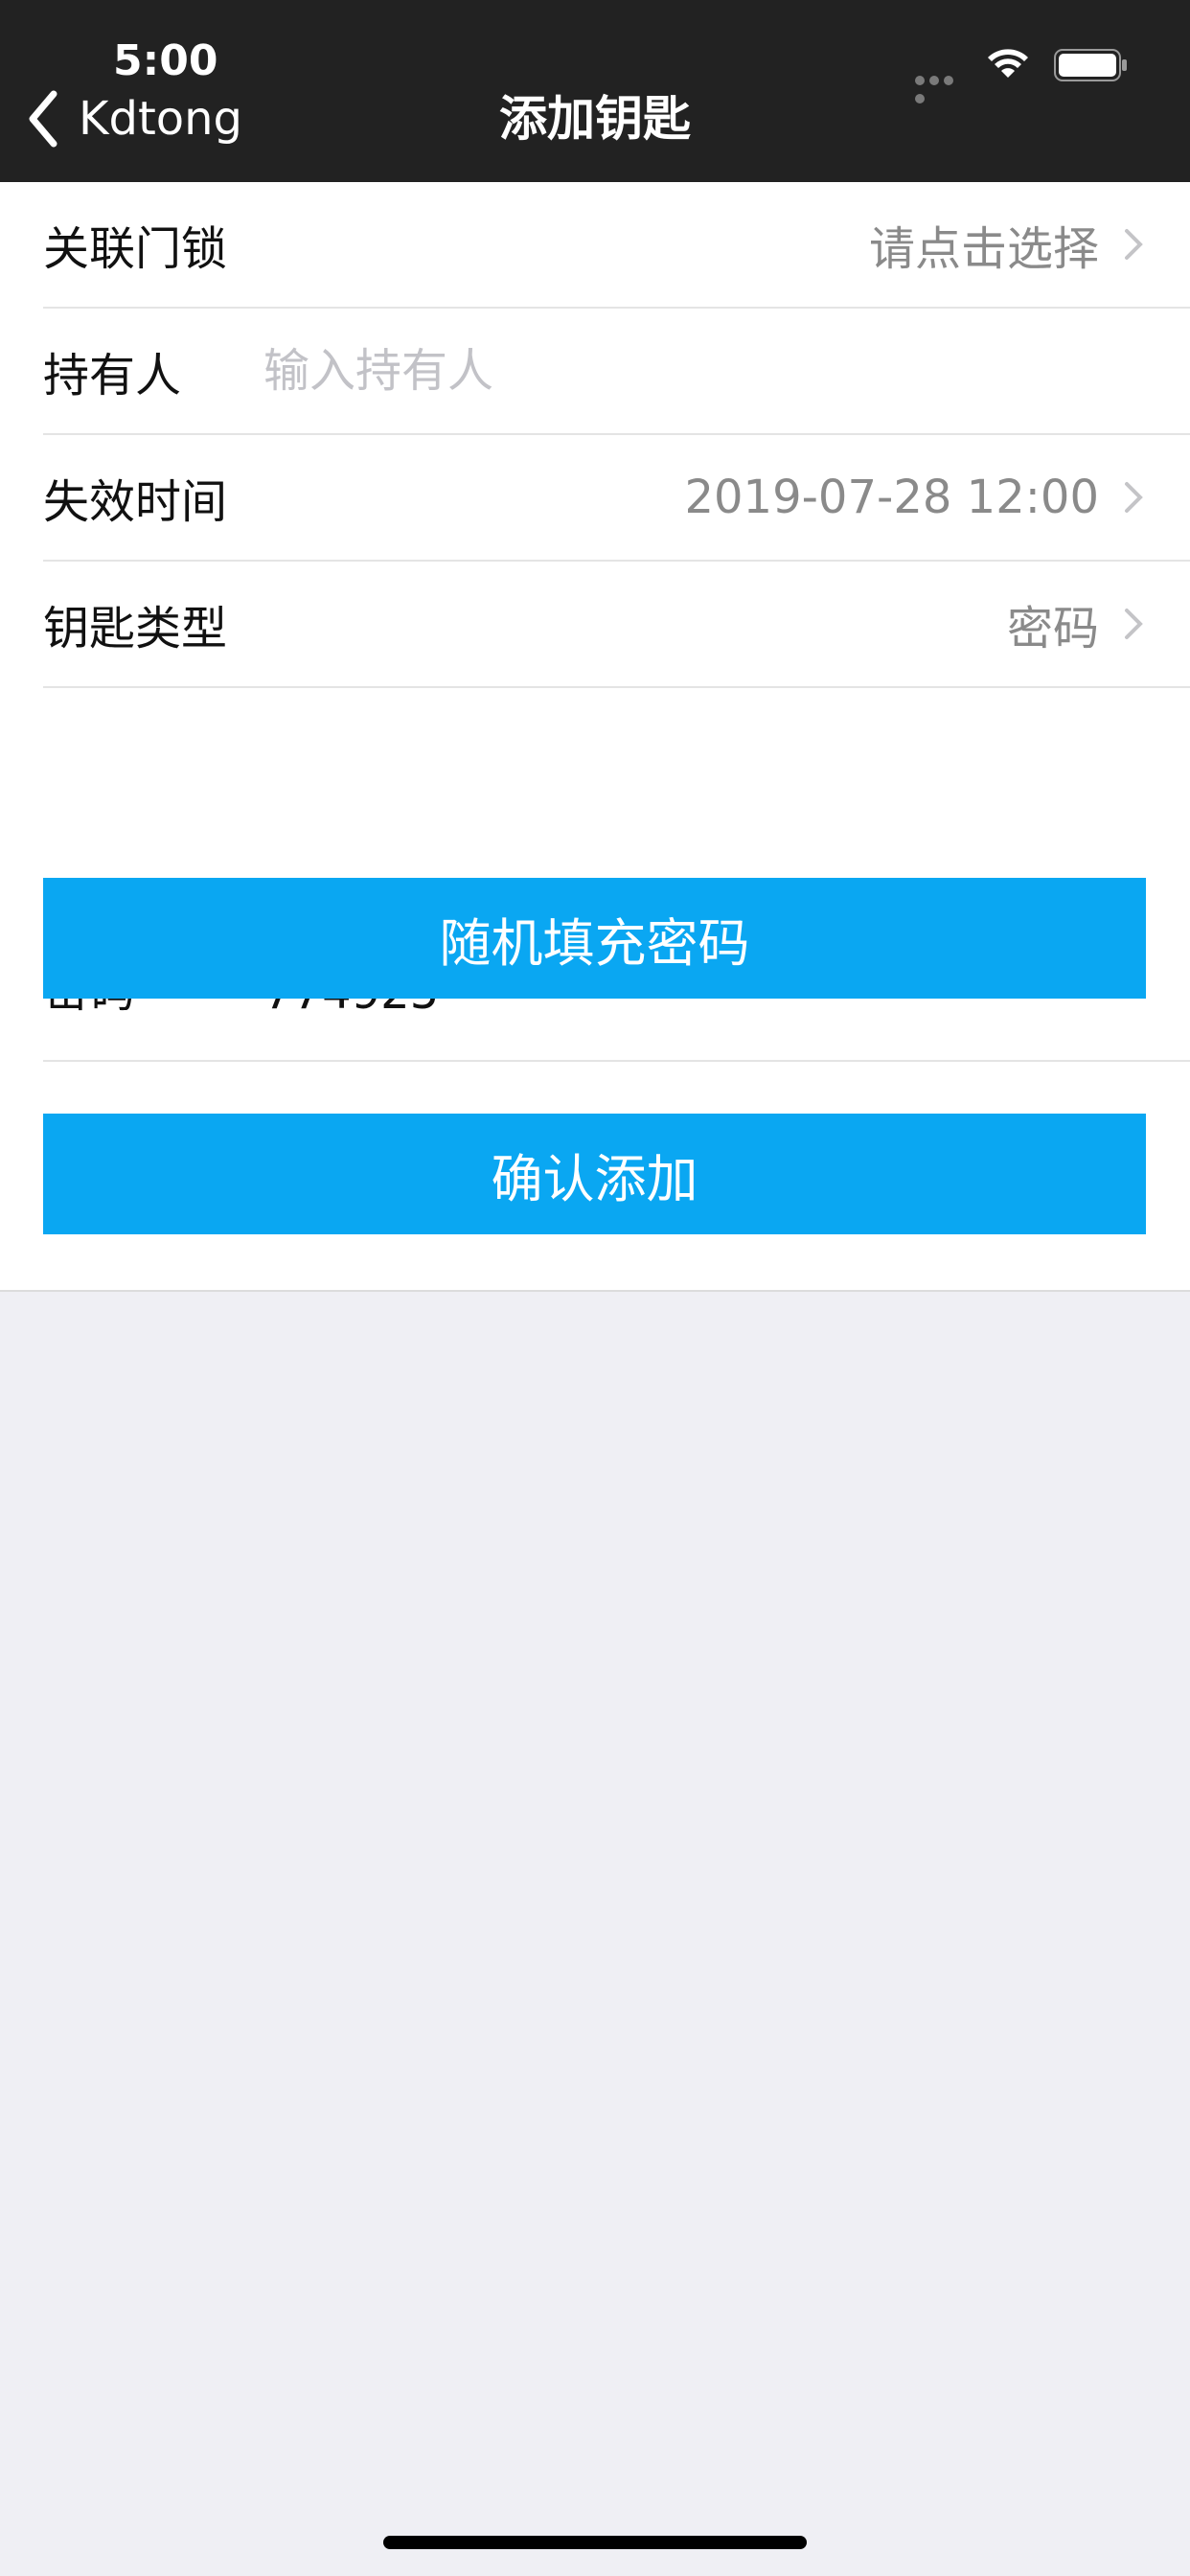 This screenshot has width=1190, height=2576. I want to click on navigation-header: 5:00 Kdtong 添加钥匙, so click(595, 91).